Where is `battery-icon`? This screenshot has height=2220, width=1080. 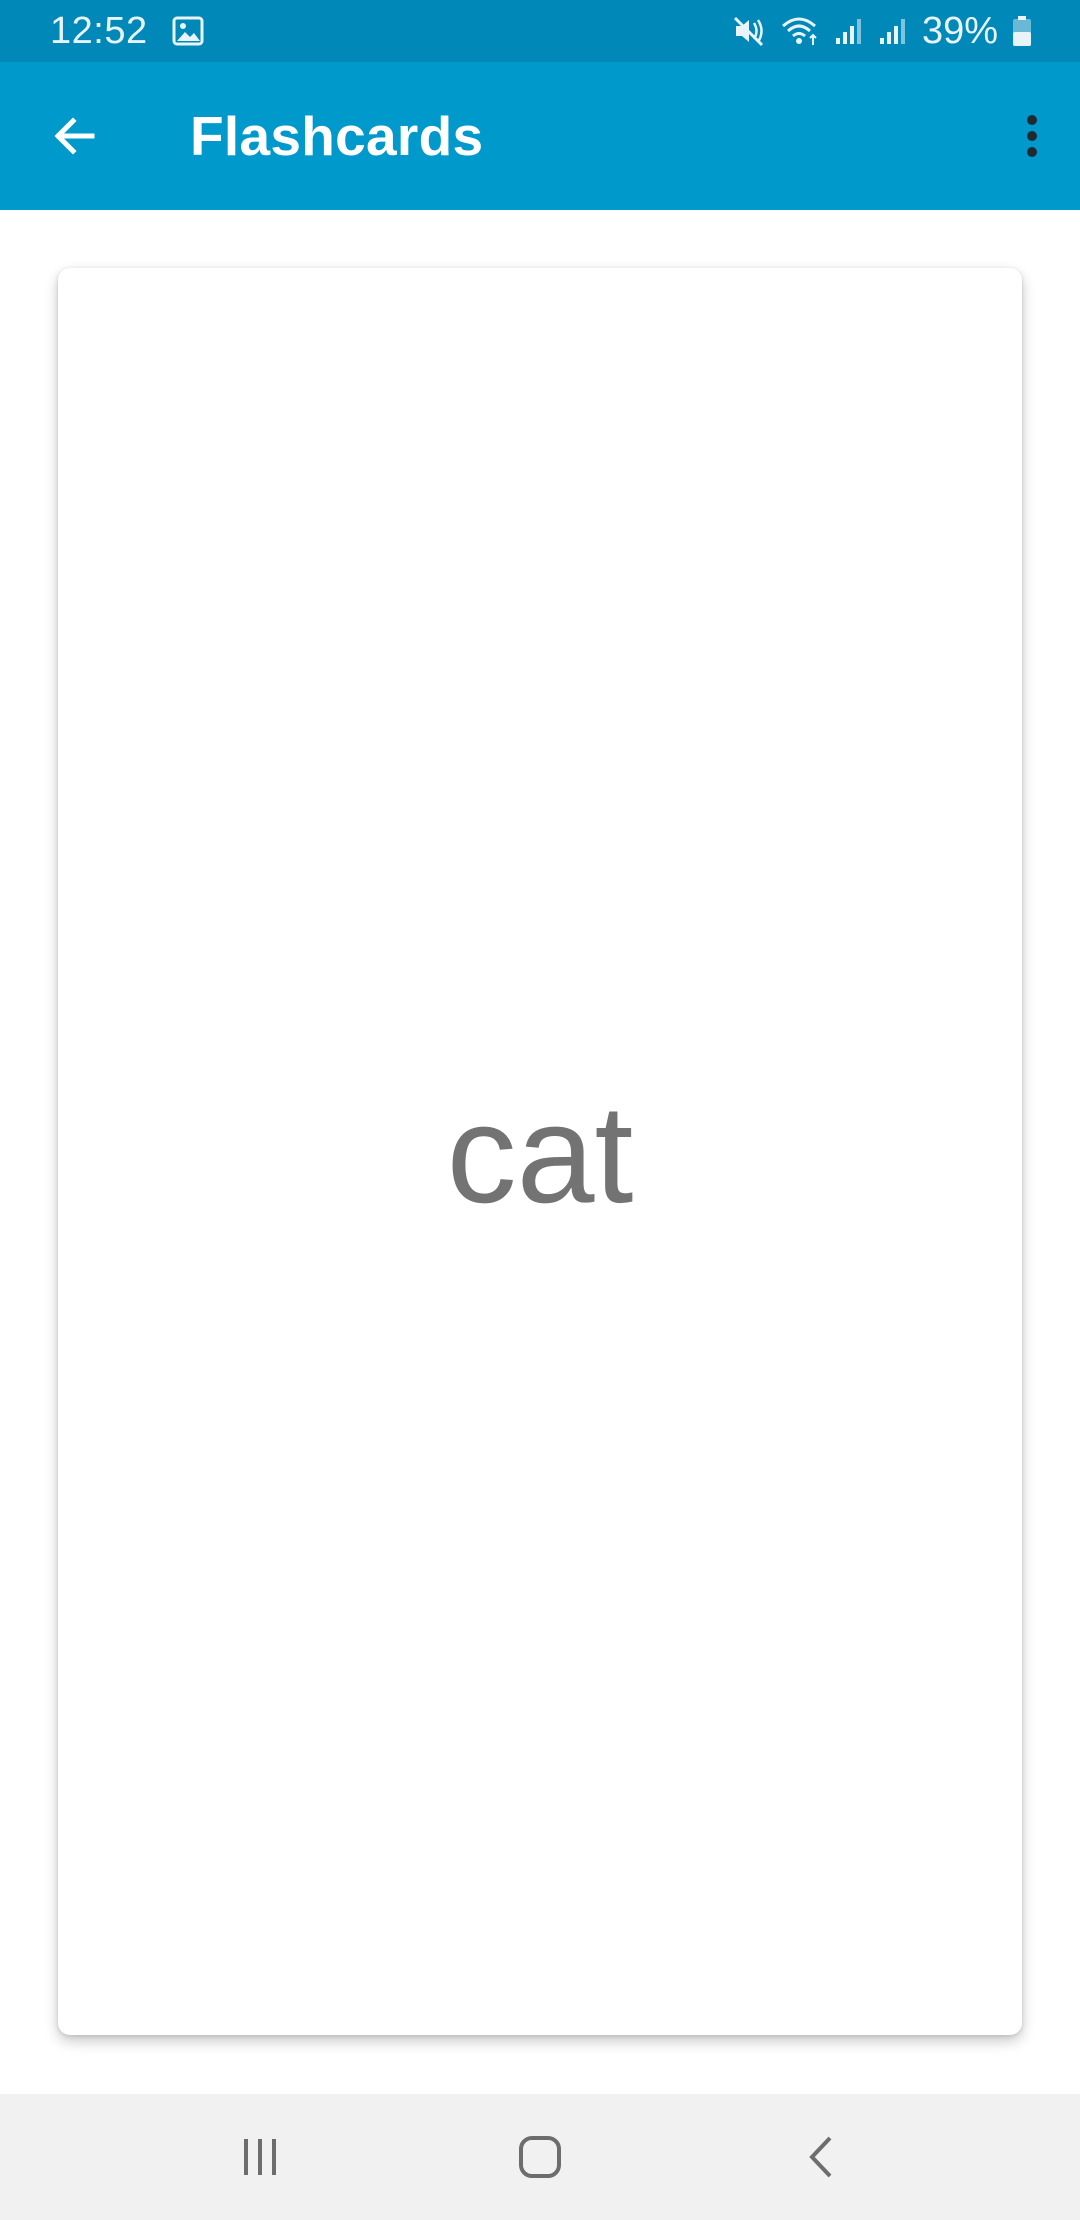
battery-icon is located at coordinates (1022, 31).